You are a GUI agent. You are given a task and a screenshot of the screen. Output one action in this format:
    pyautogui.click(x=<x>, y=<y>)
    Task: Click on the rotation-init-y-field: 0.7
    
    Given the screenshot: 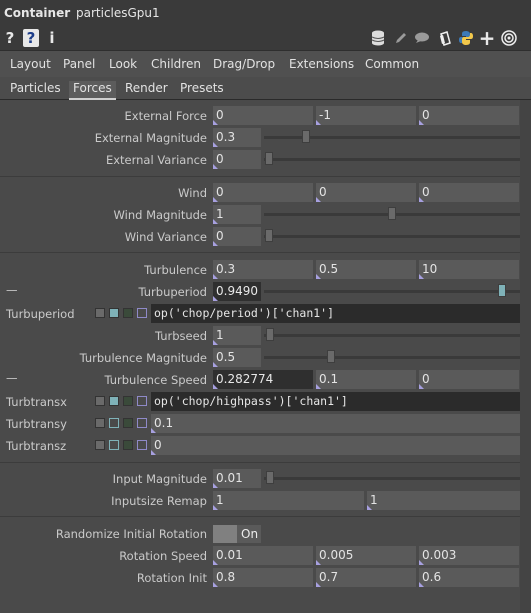 What is the action you would take?
    pyautogui.click(x=366, y=577)
    